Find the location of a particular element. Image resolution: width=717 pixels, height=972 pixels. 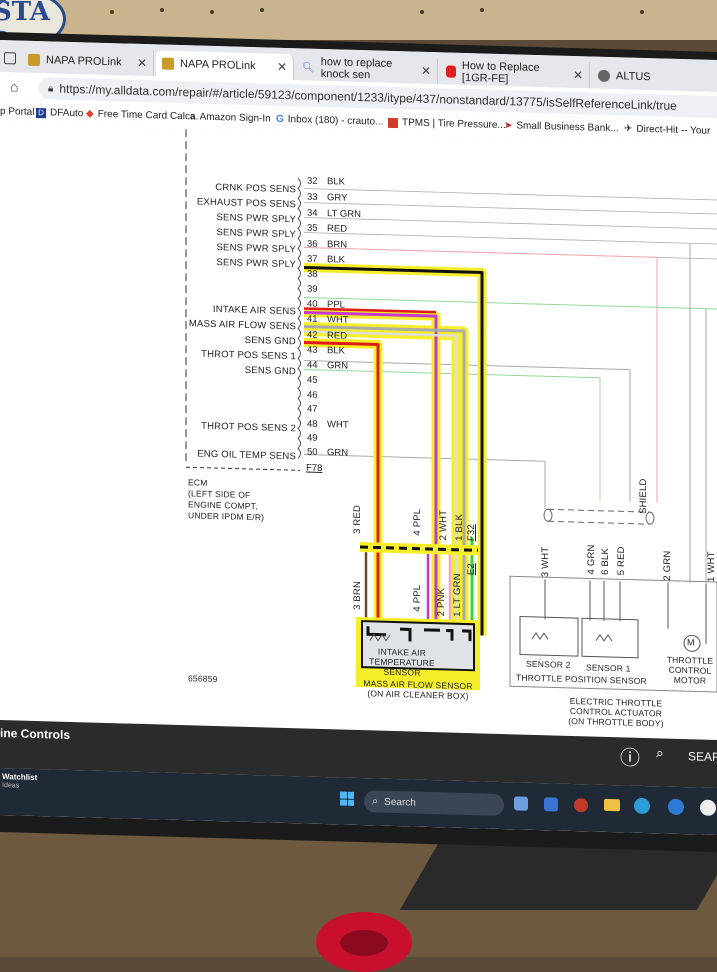

tab-label: How to Replace [1GR-FE] is located at coordinates (500, 72).